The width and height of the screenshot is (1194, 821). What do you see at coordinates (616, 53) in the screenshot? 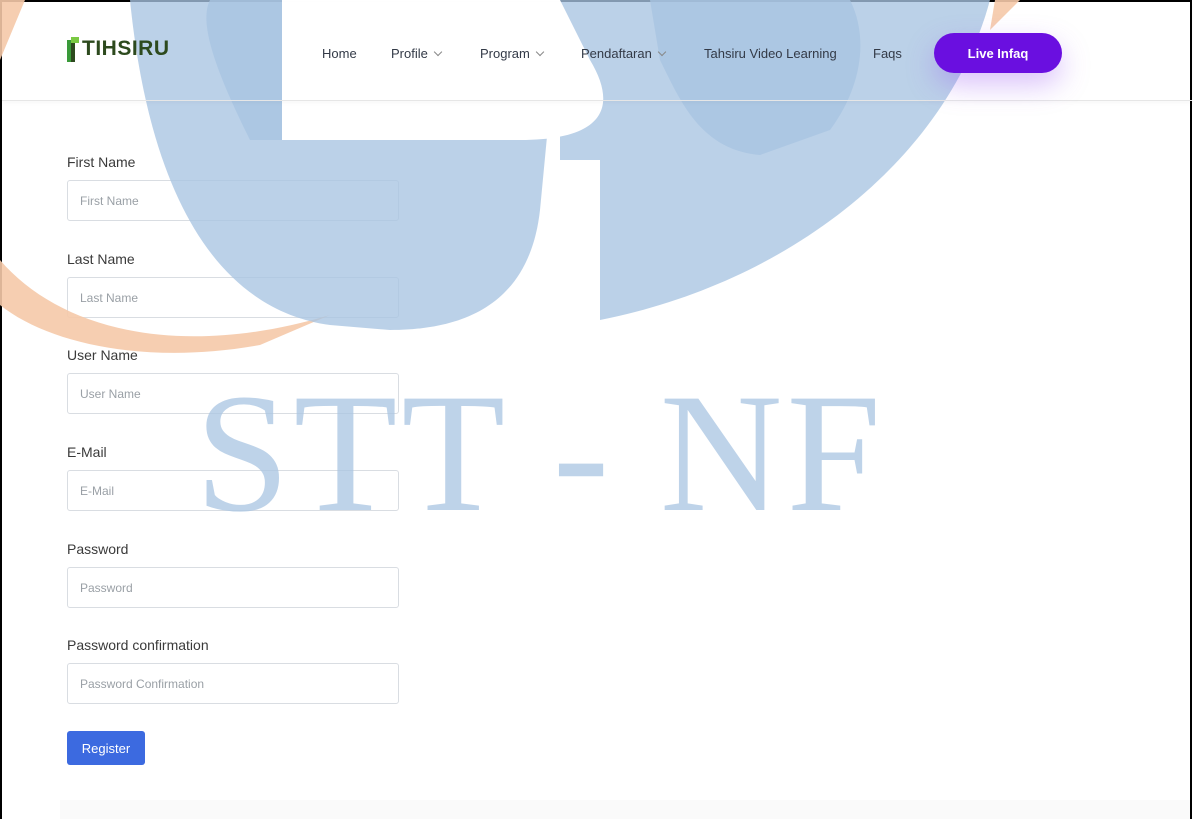
I see `nav-item-label: Pendaftaran` at bounding box center [616, 53].